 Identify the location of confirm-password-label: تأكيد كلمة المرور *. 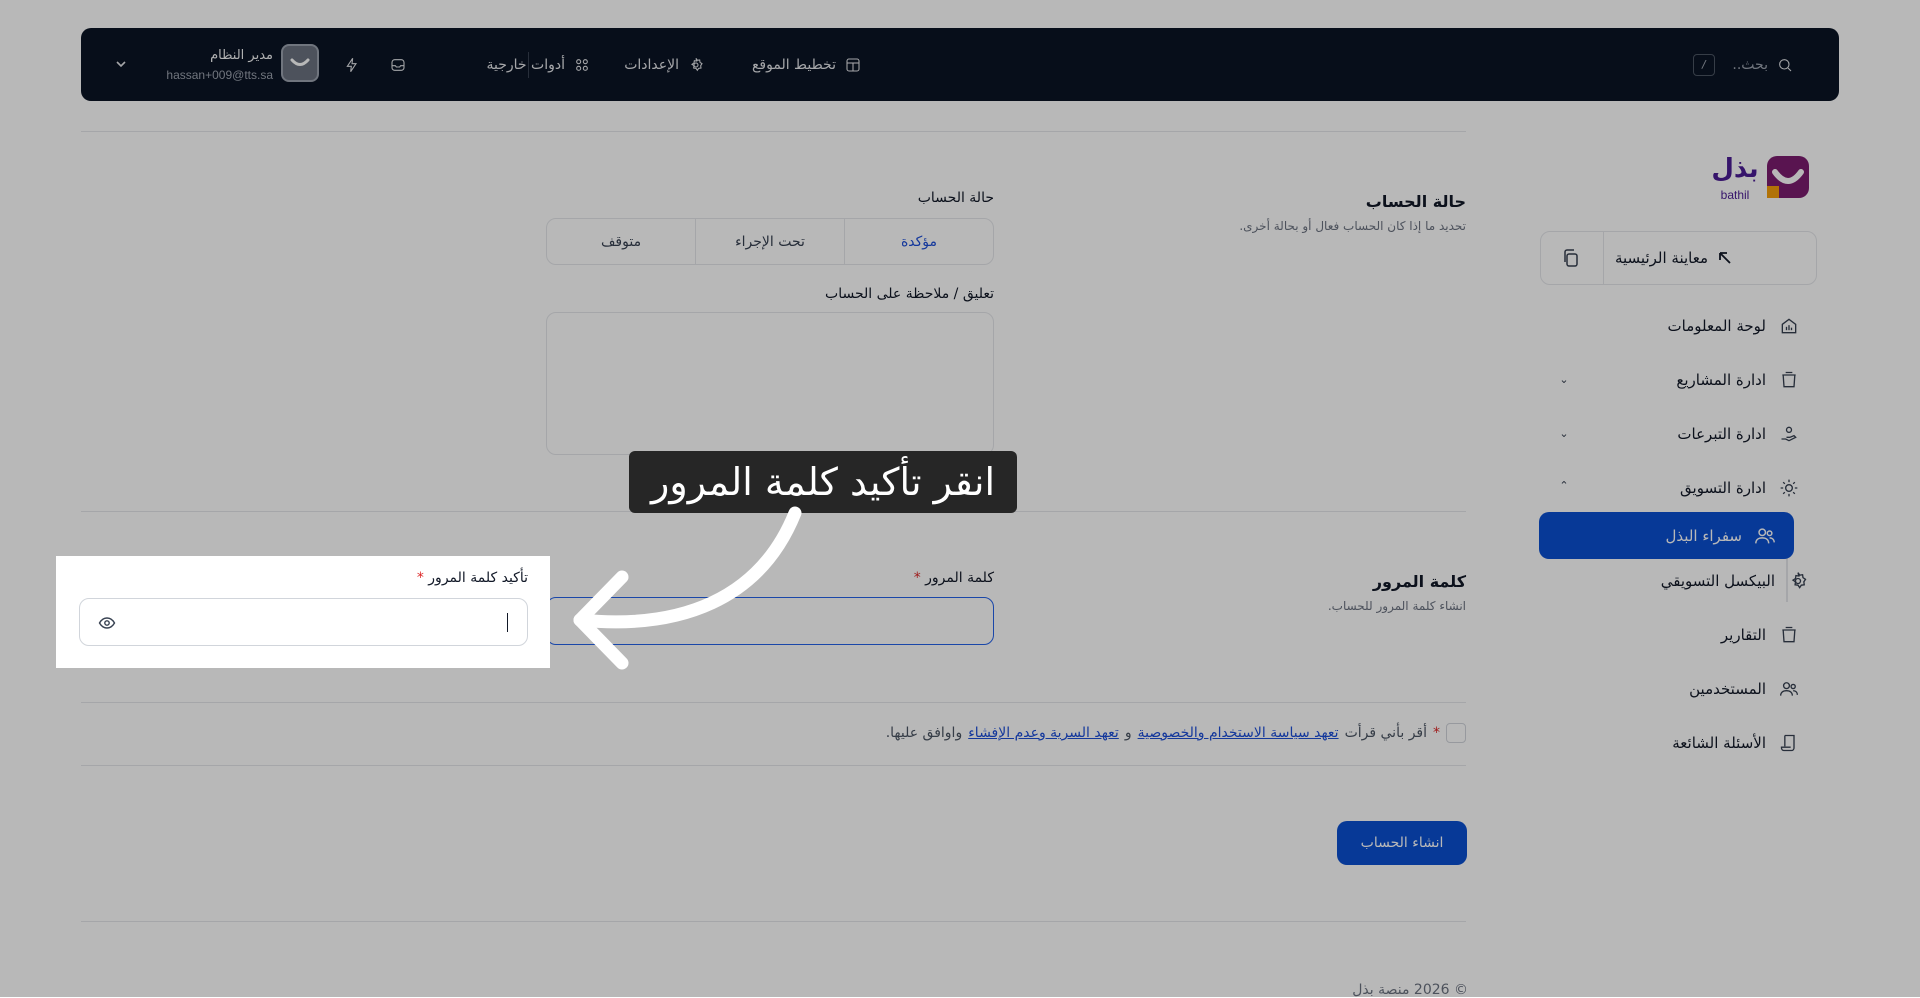
(303, 578).